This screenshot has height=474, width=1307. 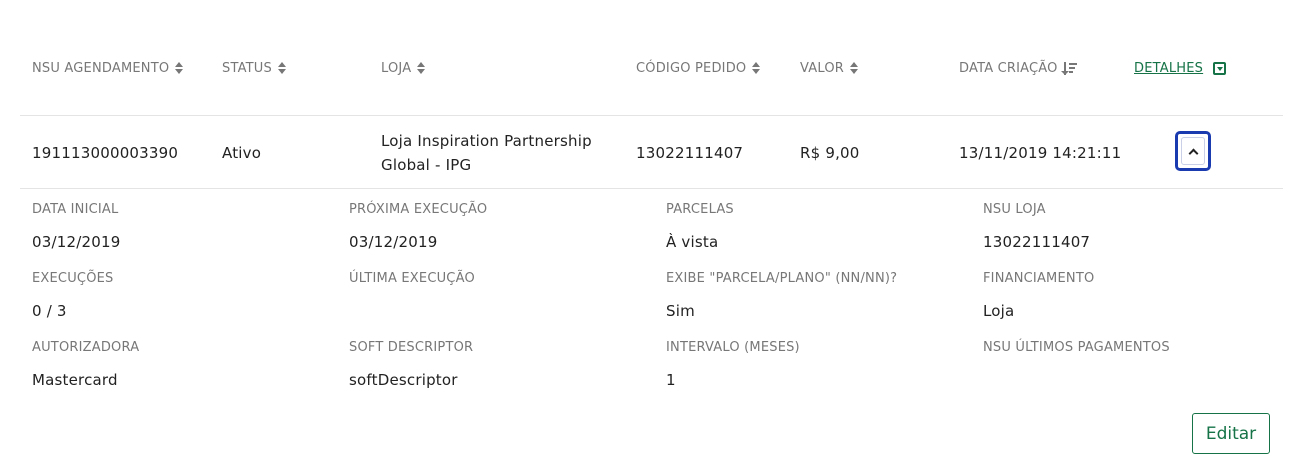 I want to click on detail-label-ultima-execucao: ÚLTIMA EXECUÇÃO, so click(x=412, y=278).